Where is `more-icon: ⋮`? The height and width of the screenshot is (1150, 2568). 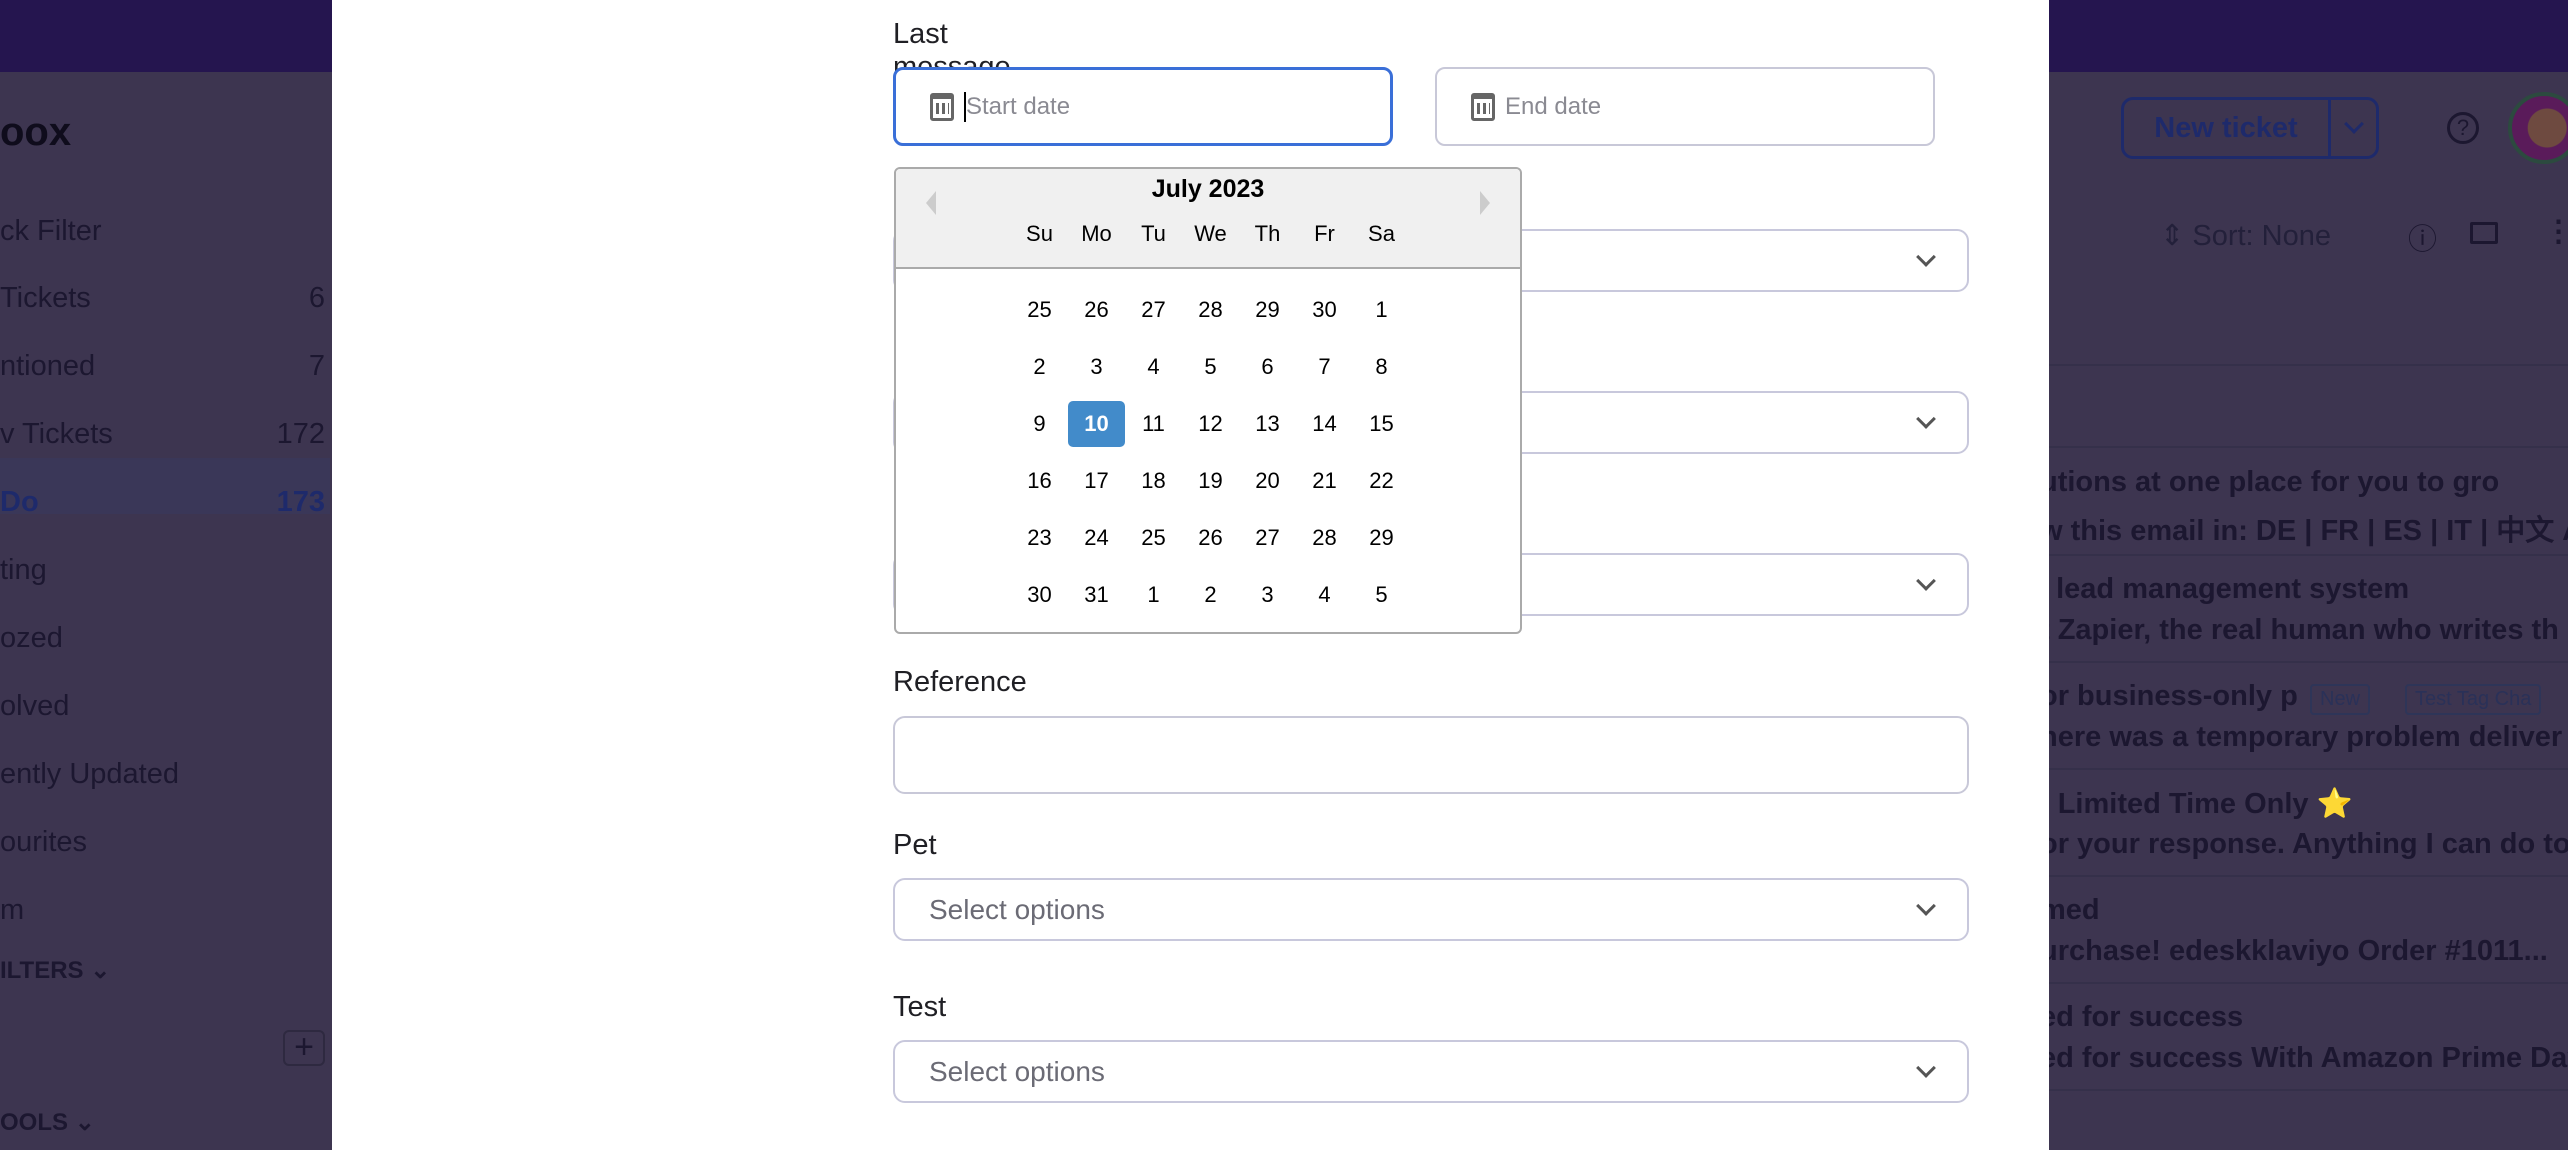
more-icon: ⋮ is located at coordinates (2556, 231).